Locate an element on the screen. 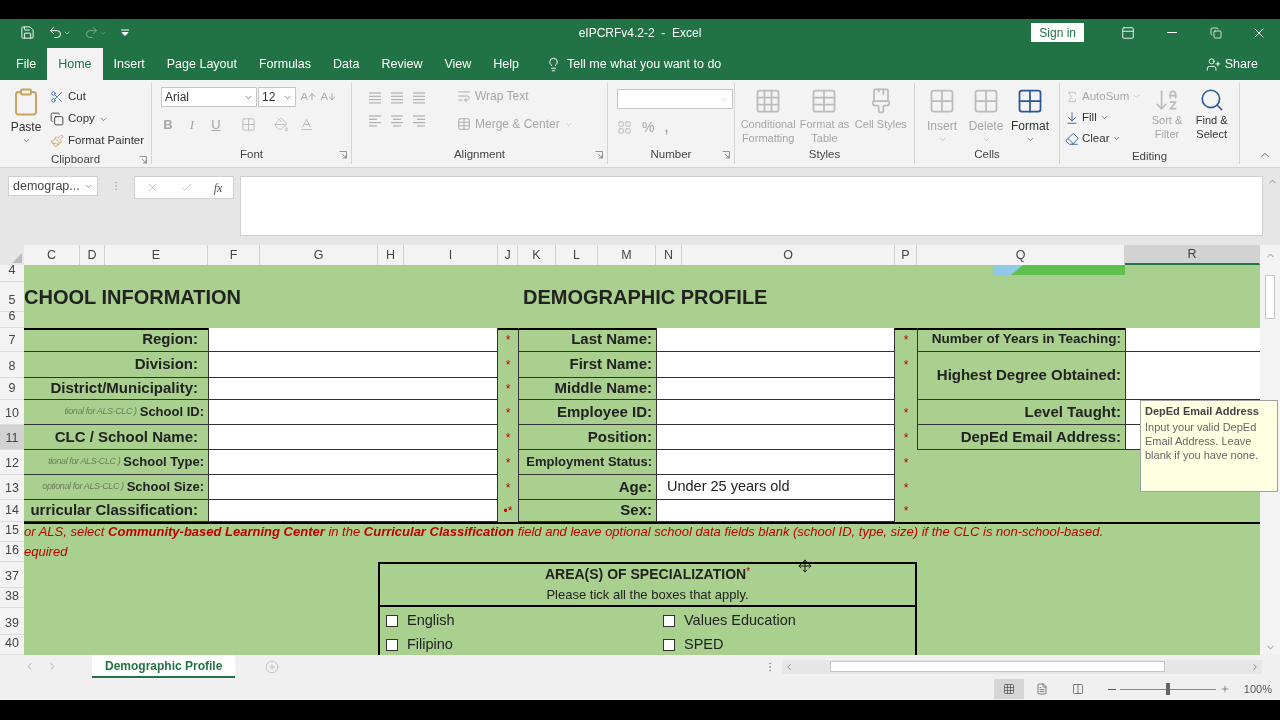 This screenshot has height=720, width=1280. column-header: G is located at coordinates (319, 255).